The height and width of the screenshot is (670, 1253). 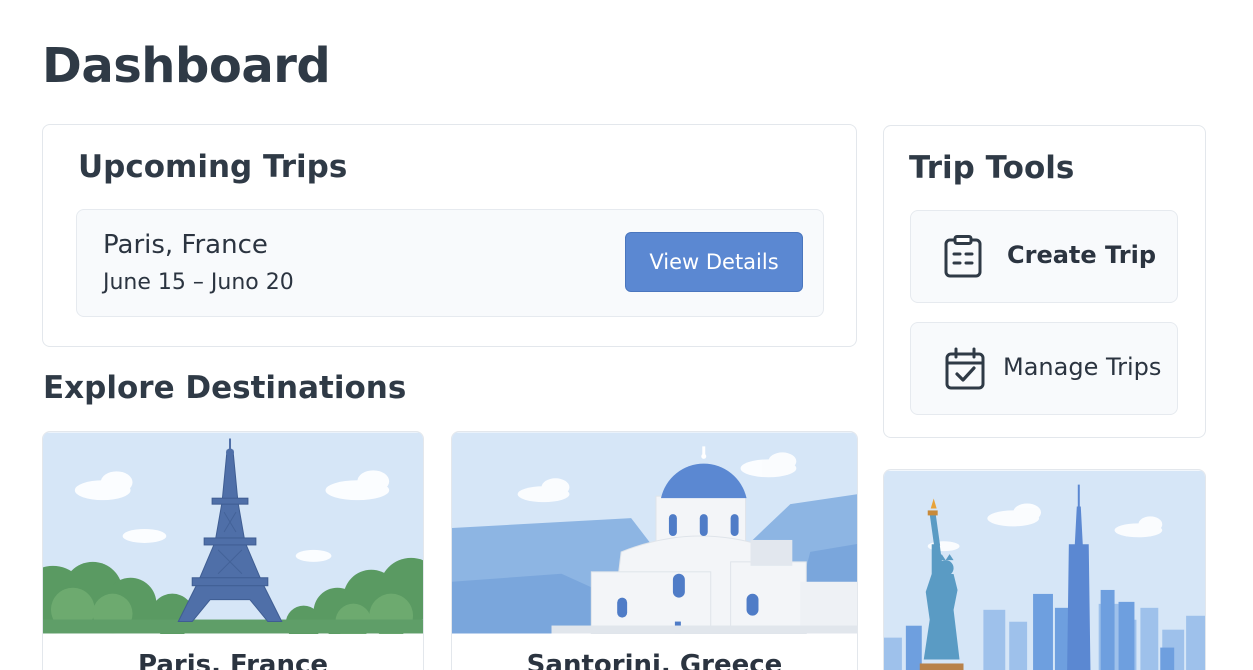 What do you see at coordinates (233, 660) in the screenshot?
I see `destination-name: Paris, France` at bounding box center [233, 660].